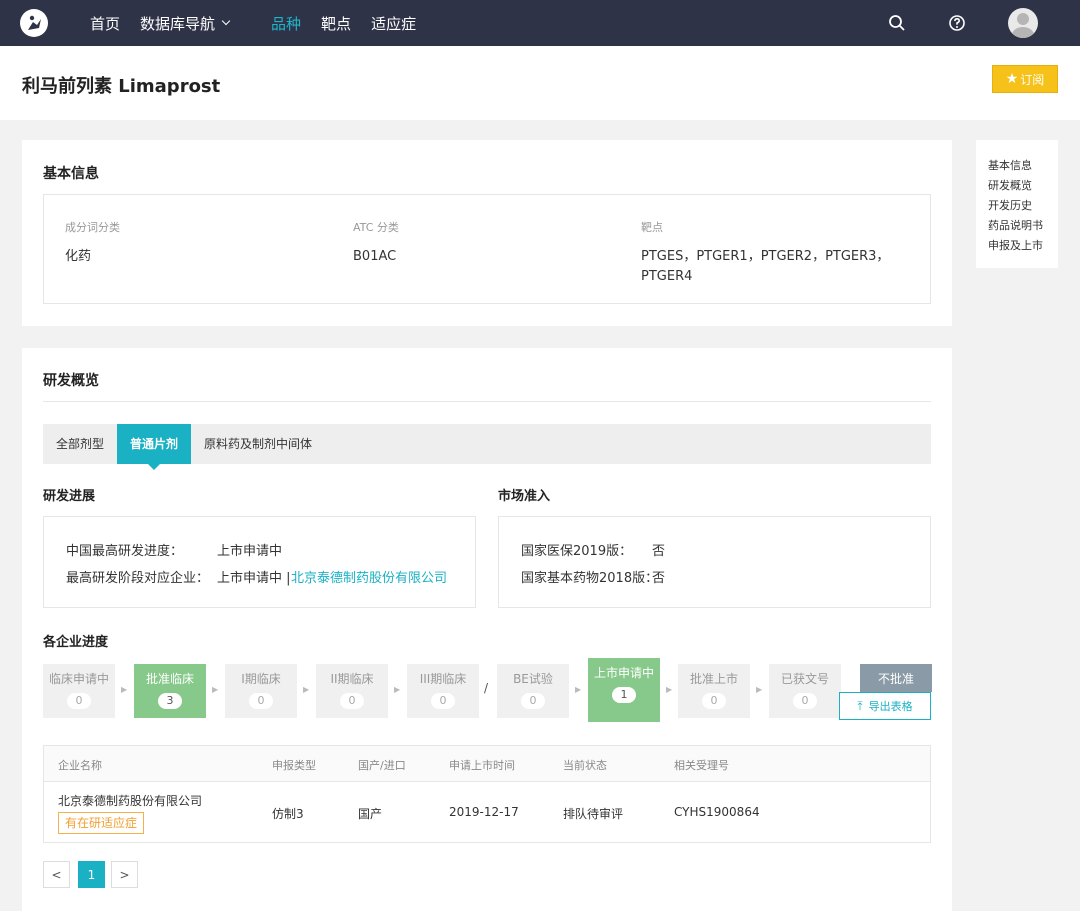  What do you see at coordinates (169, 679) in the screenshot?
I see `stage-name: 批准临床` at bounding box center [169, 679].